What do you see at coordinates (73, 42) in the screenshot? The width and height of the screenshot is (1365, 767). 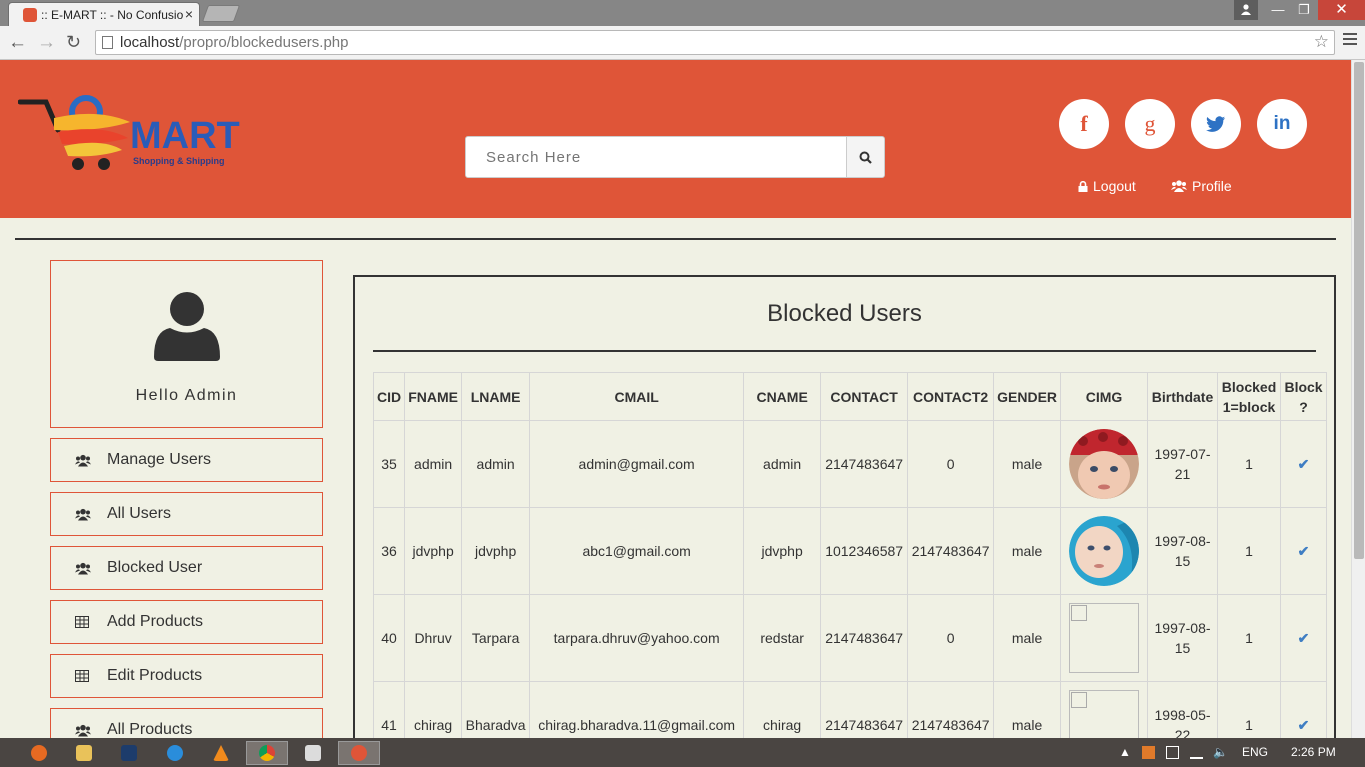 I see `reload-icon: ↻` at bounding box center [73, 42].